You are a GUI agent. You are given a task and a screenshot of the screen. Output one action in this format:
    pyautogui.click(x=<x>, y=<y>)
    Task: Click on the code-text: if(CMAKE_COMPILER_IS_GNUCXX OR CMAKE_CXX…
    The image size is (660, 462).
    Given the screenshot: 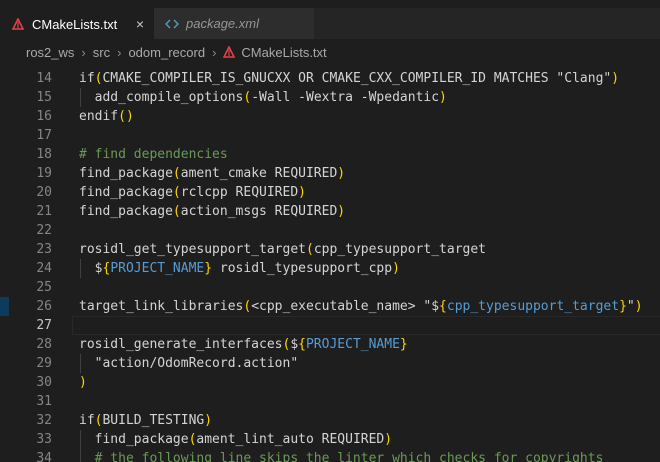 What is the action you would take?
    pyautogui.click(x=349, y=78)
    